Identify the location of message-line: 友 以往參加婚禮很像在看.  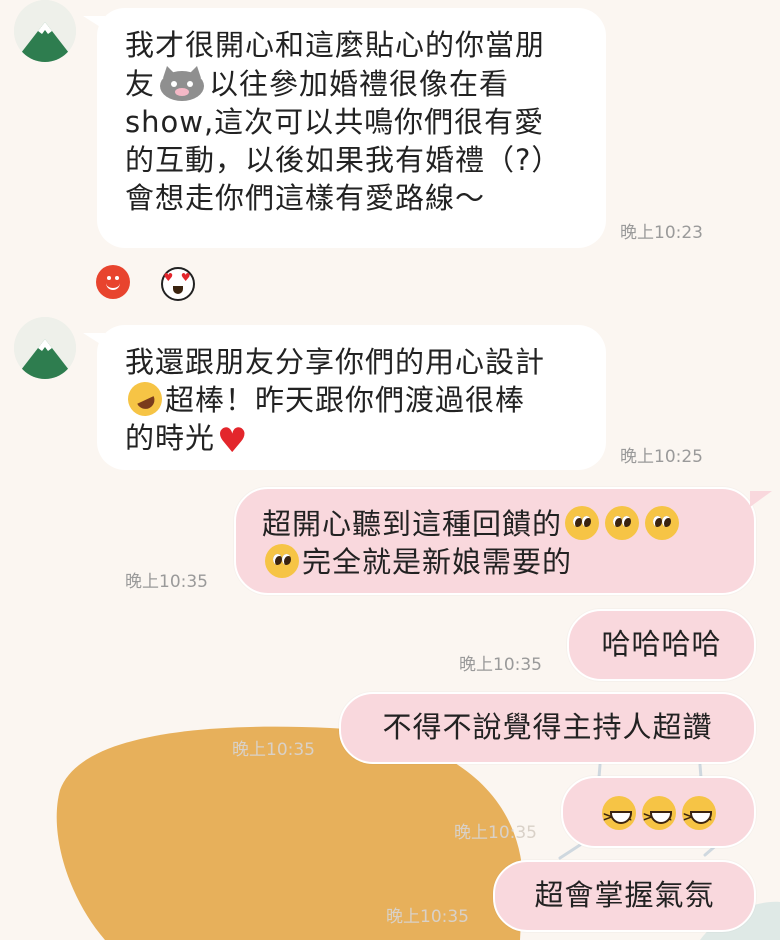
(353, 83).